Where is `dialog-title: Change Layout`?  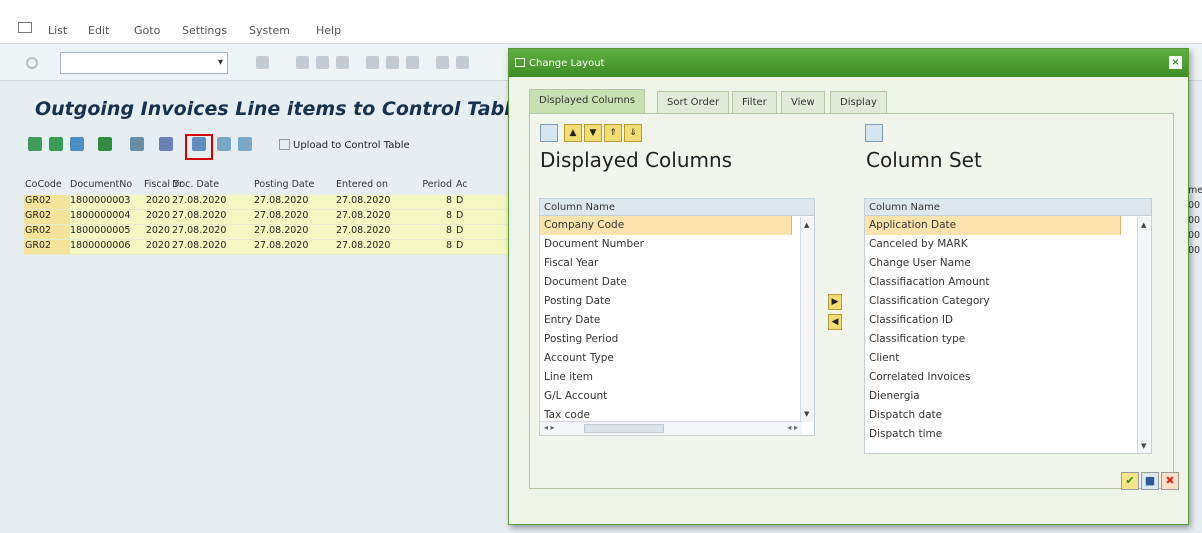
dialog-title: Change Layout is located at coordinates (567, 63).